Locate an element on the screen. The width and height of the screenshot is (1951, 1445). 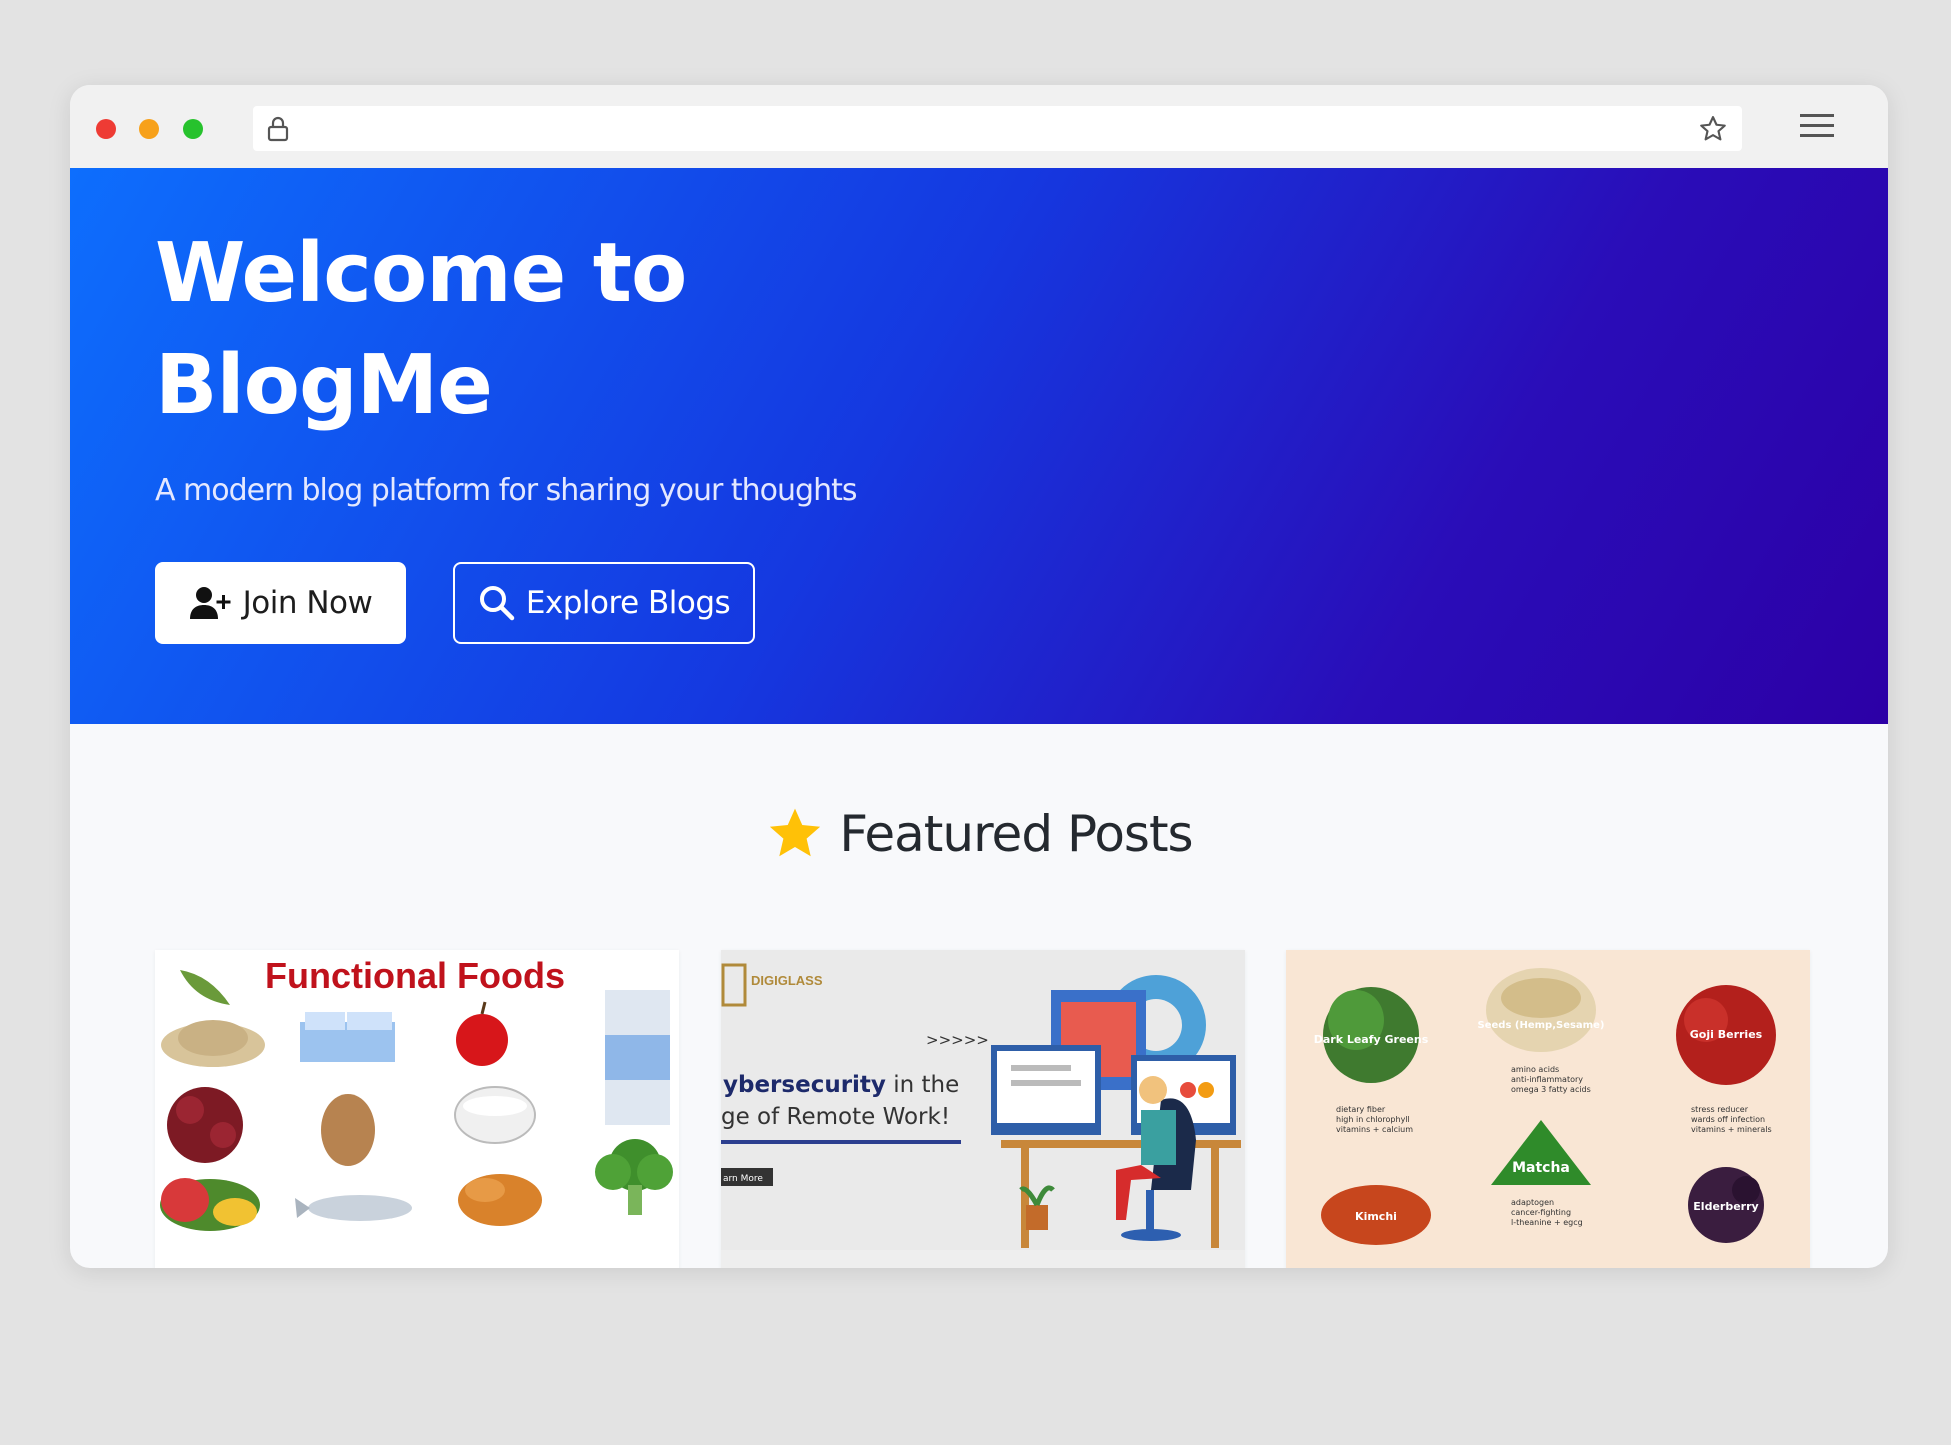
minimize-window-dot is located at coordinates (149, 129).